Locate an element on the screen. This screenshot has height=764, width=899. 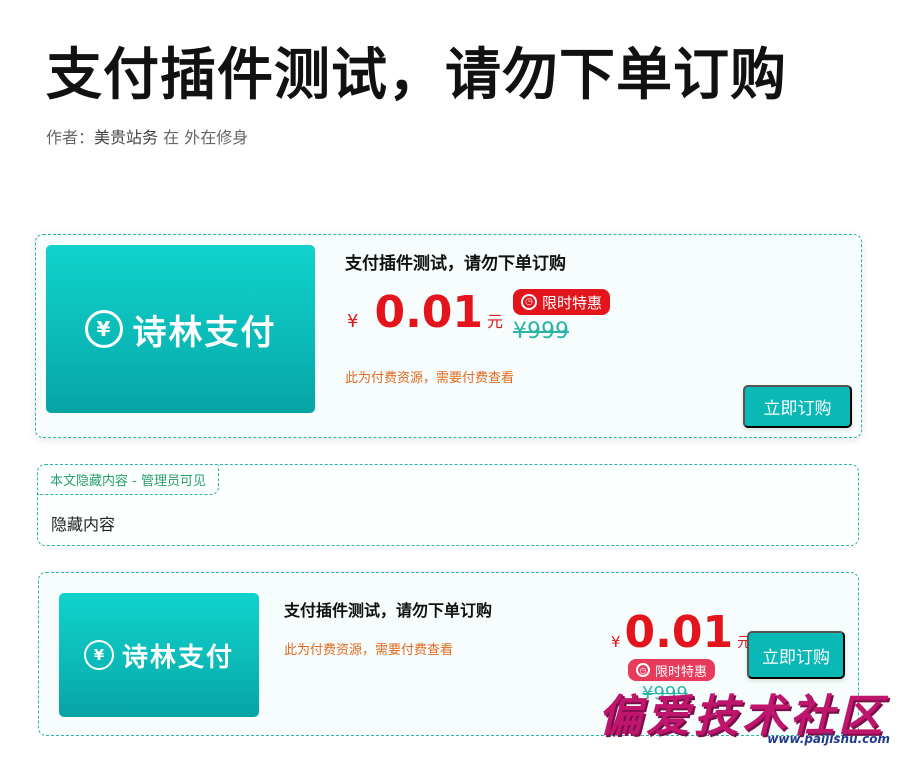
price-unit: 元 is located at coordinates (495, 321).